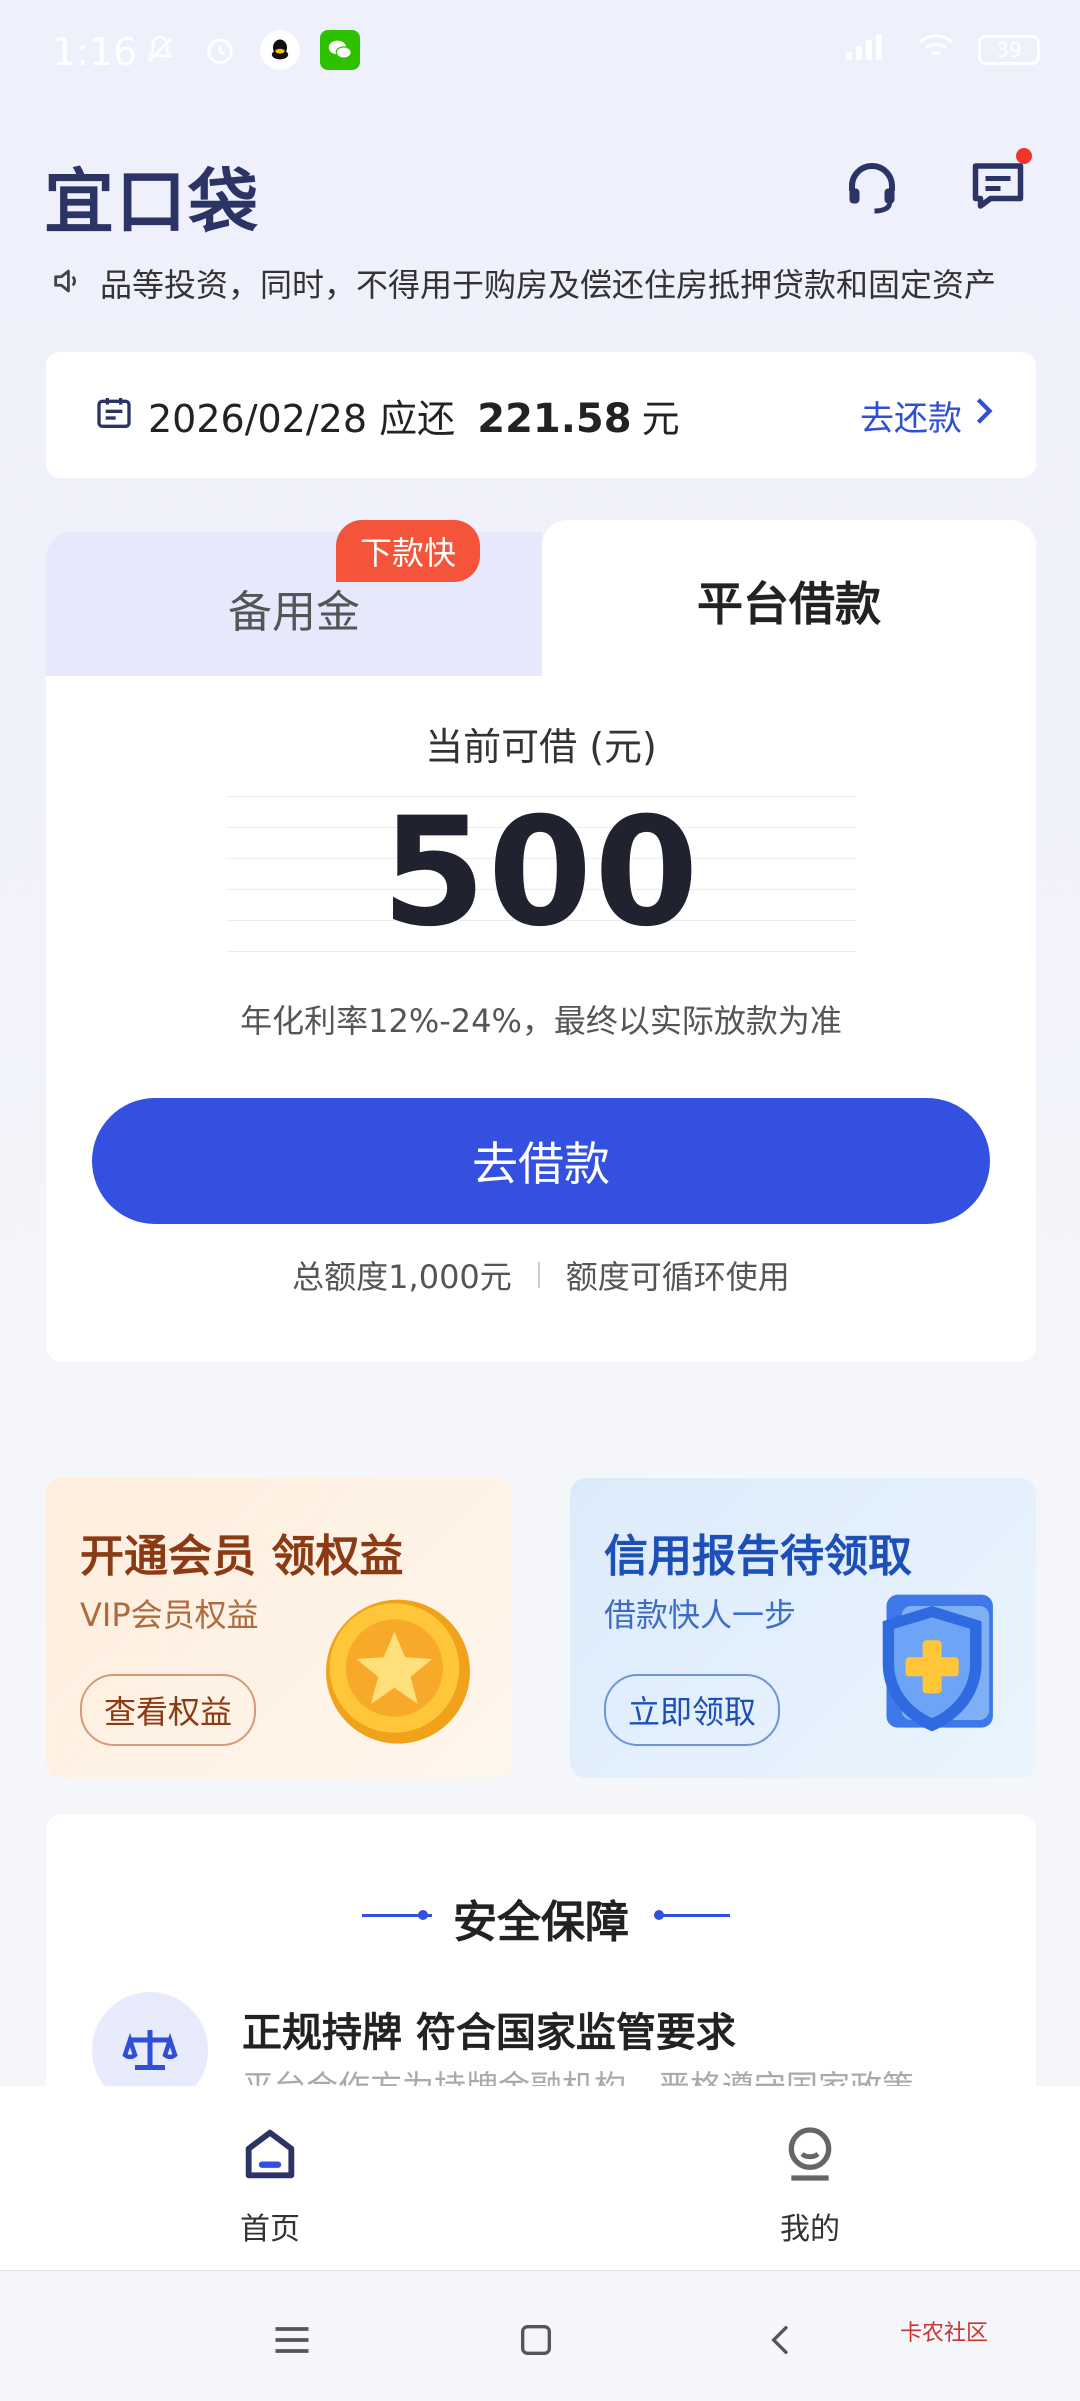 The image size is (1080, 2401). I want to click on credit-promo-subtitle: 借款快人一步, so click(700, 1615).